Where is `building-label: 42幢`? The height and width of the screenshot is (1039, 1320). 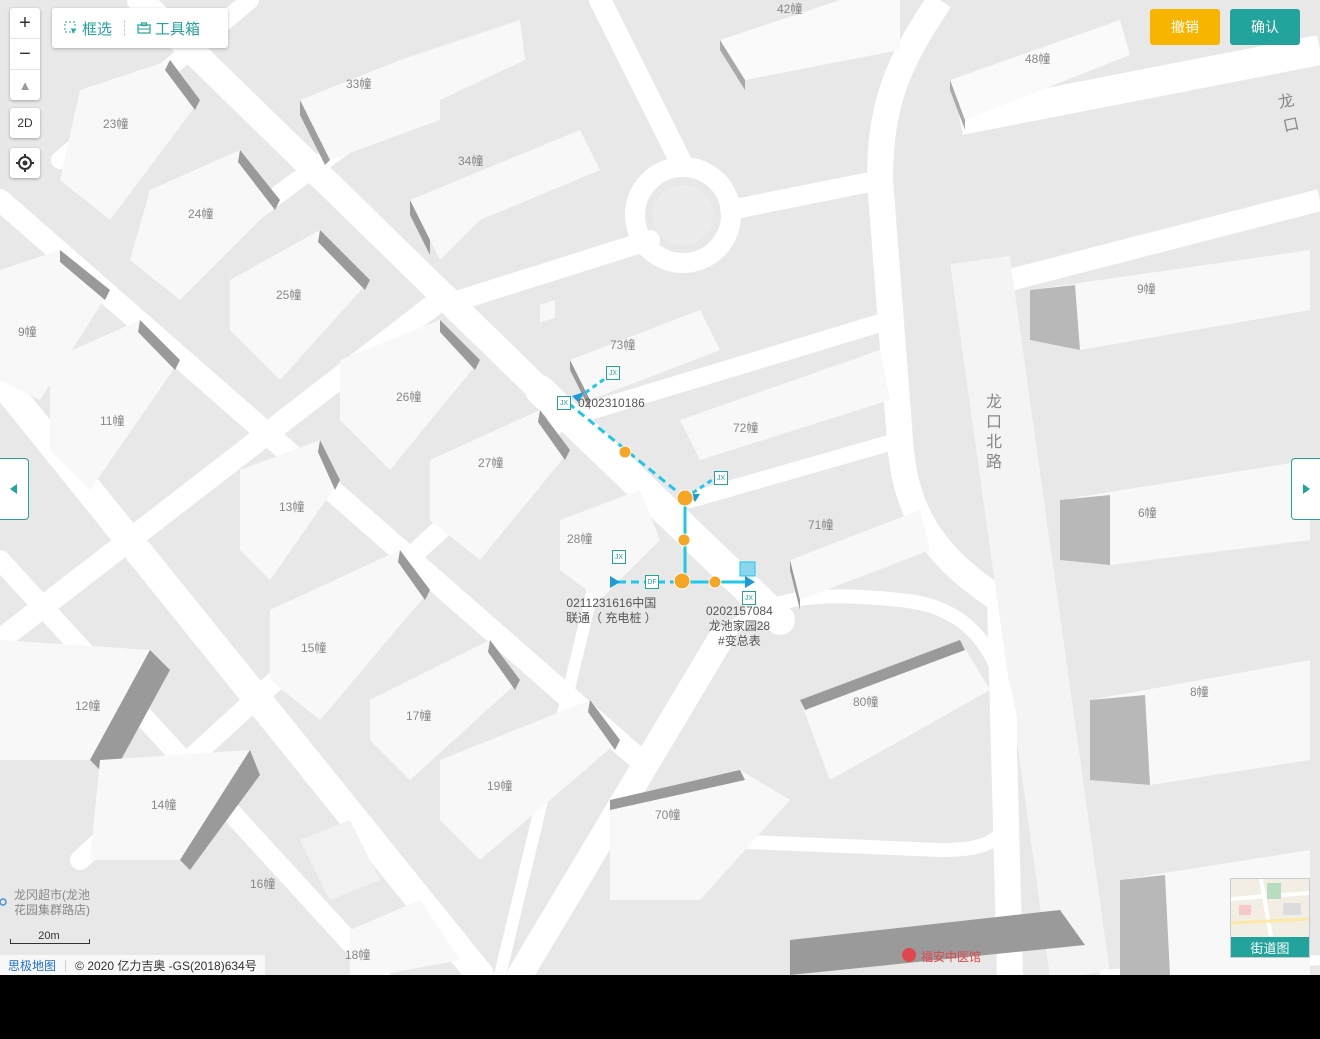 building-label: 42幢 is located at coordinates (790, 9).